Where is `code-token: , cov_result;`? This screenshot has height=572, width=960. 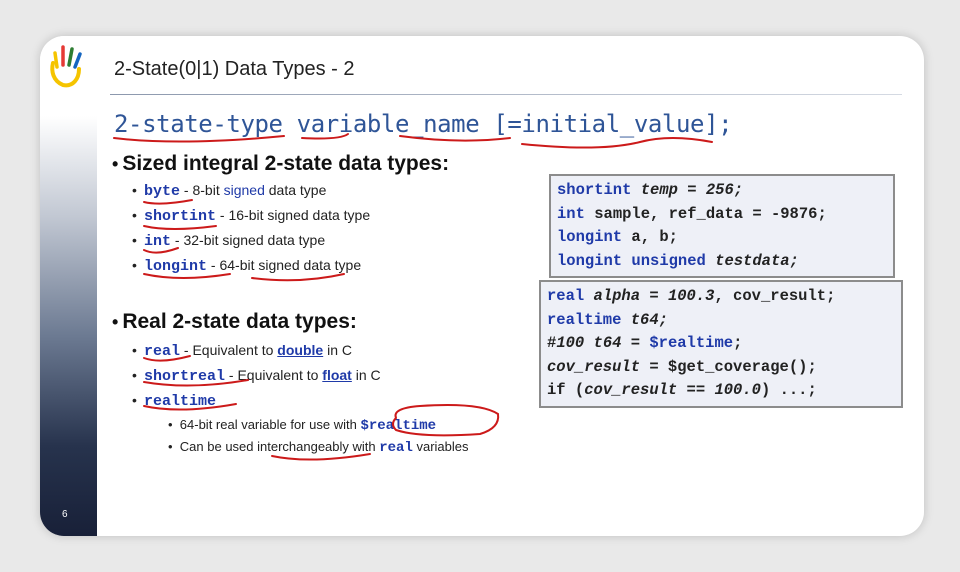 code-token: , cov_result; is located at coordinates (775, 296).